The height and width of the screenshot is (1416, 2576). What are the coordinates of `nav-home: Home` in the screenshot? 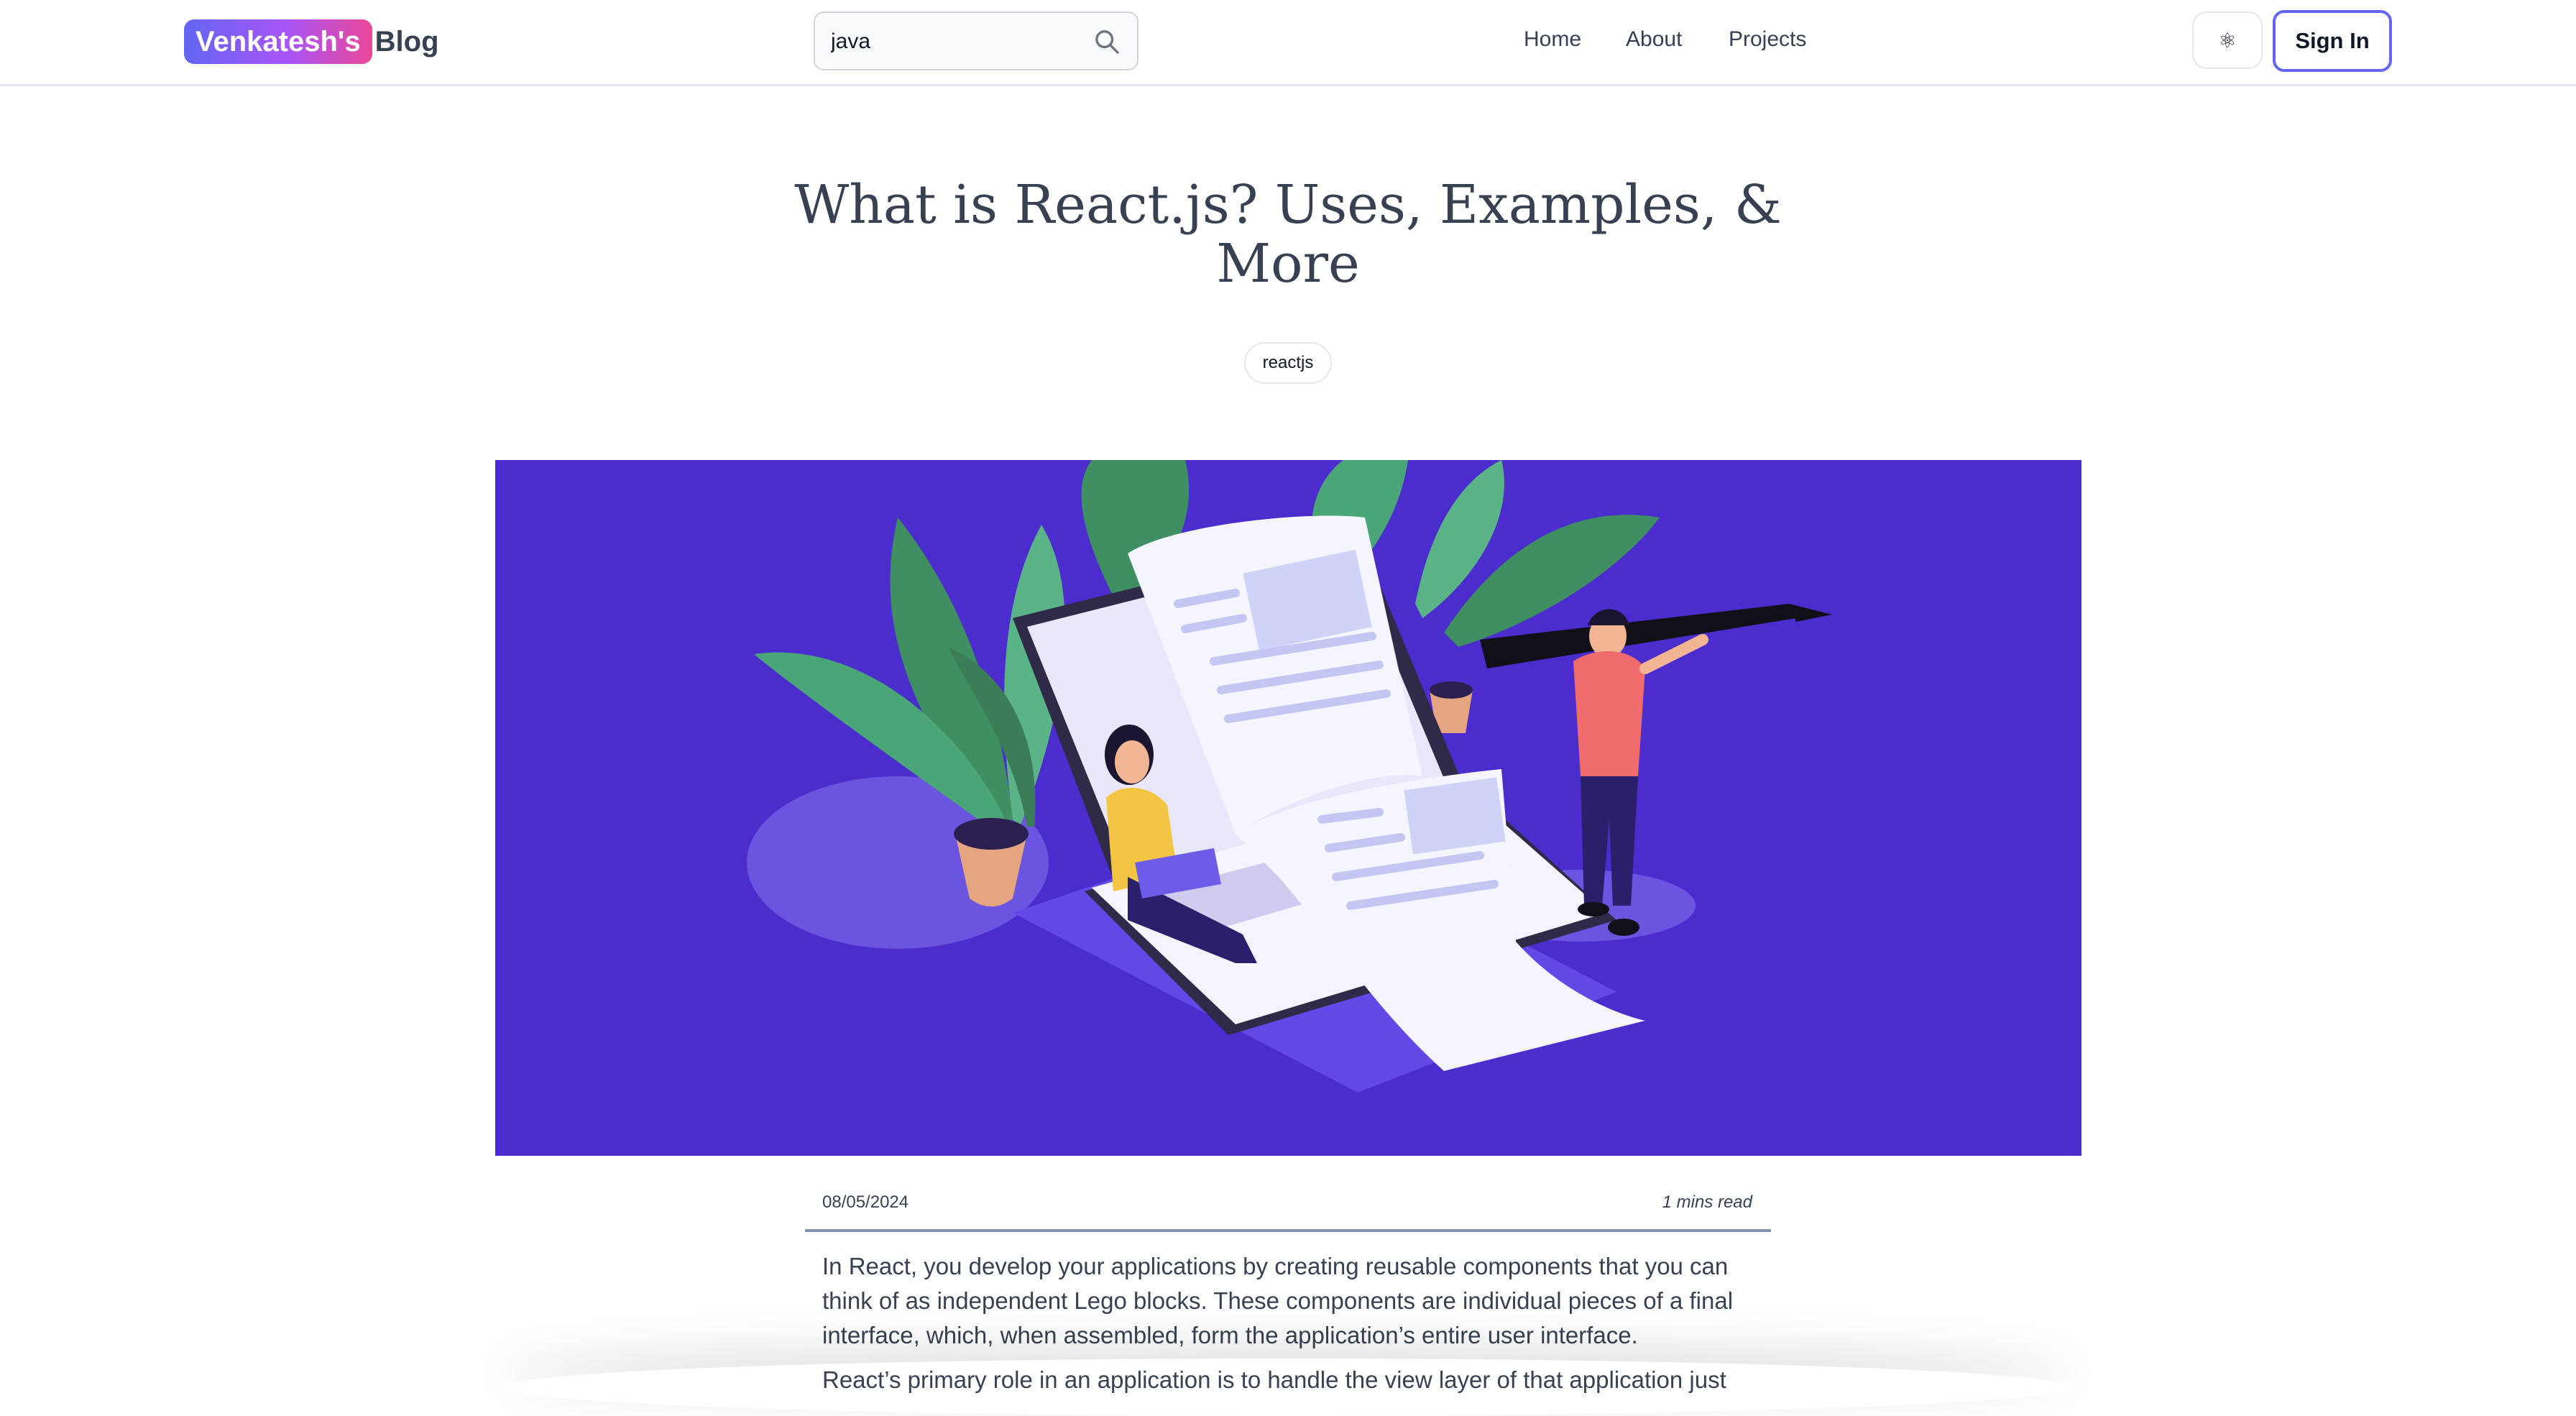 It's located at (1552, 39).